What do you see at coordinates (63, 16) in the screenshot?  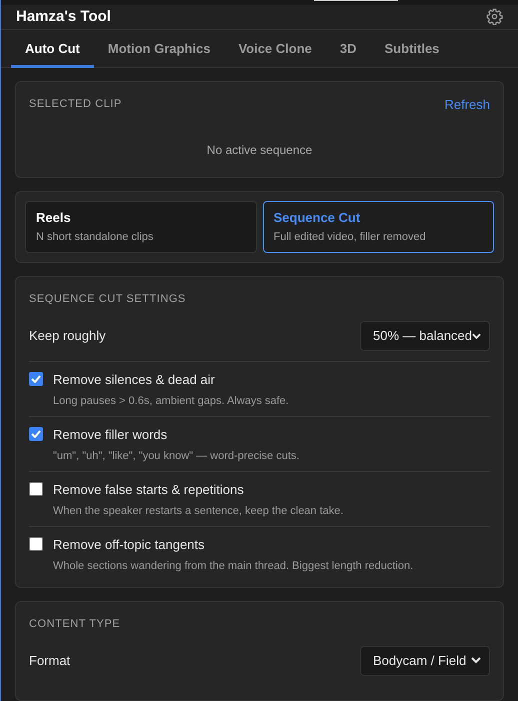 I see `app-title: Hamza's Tool` at bounding box center [63, 16].